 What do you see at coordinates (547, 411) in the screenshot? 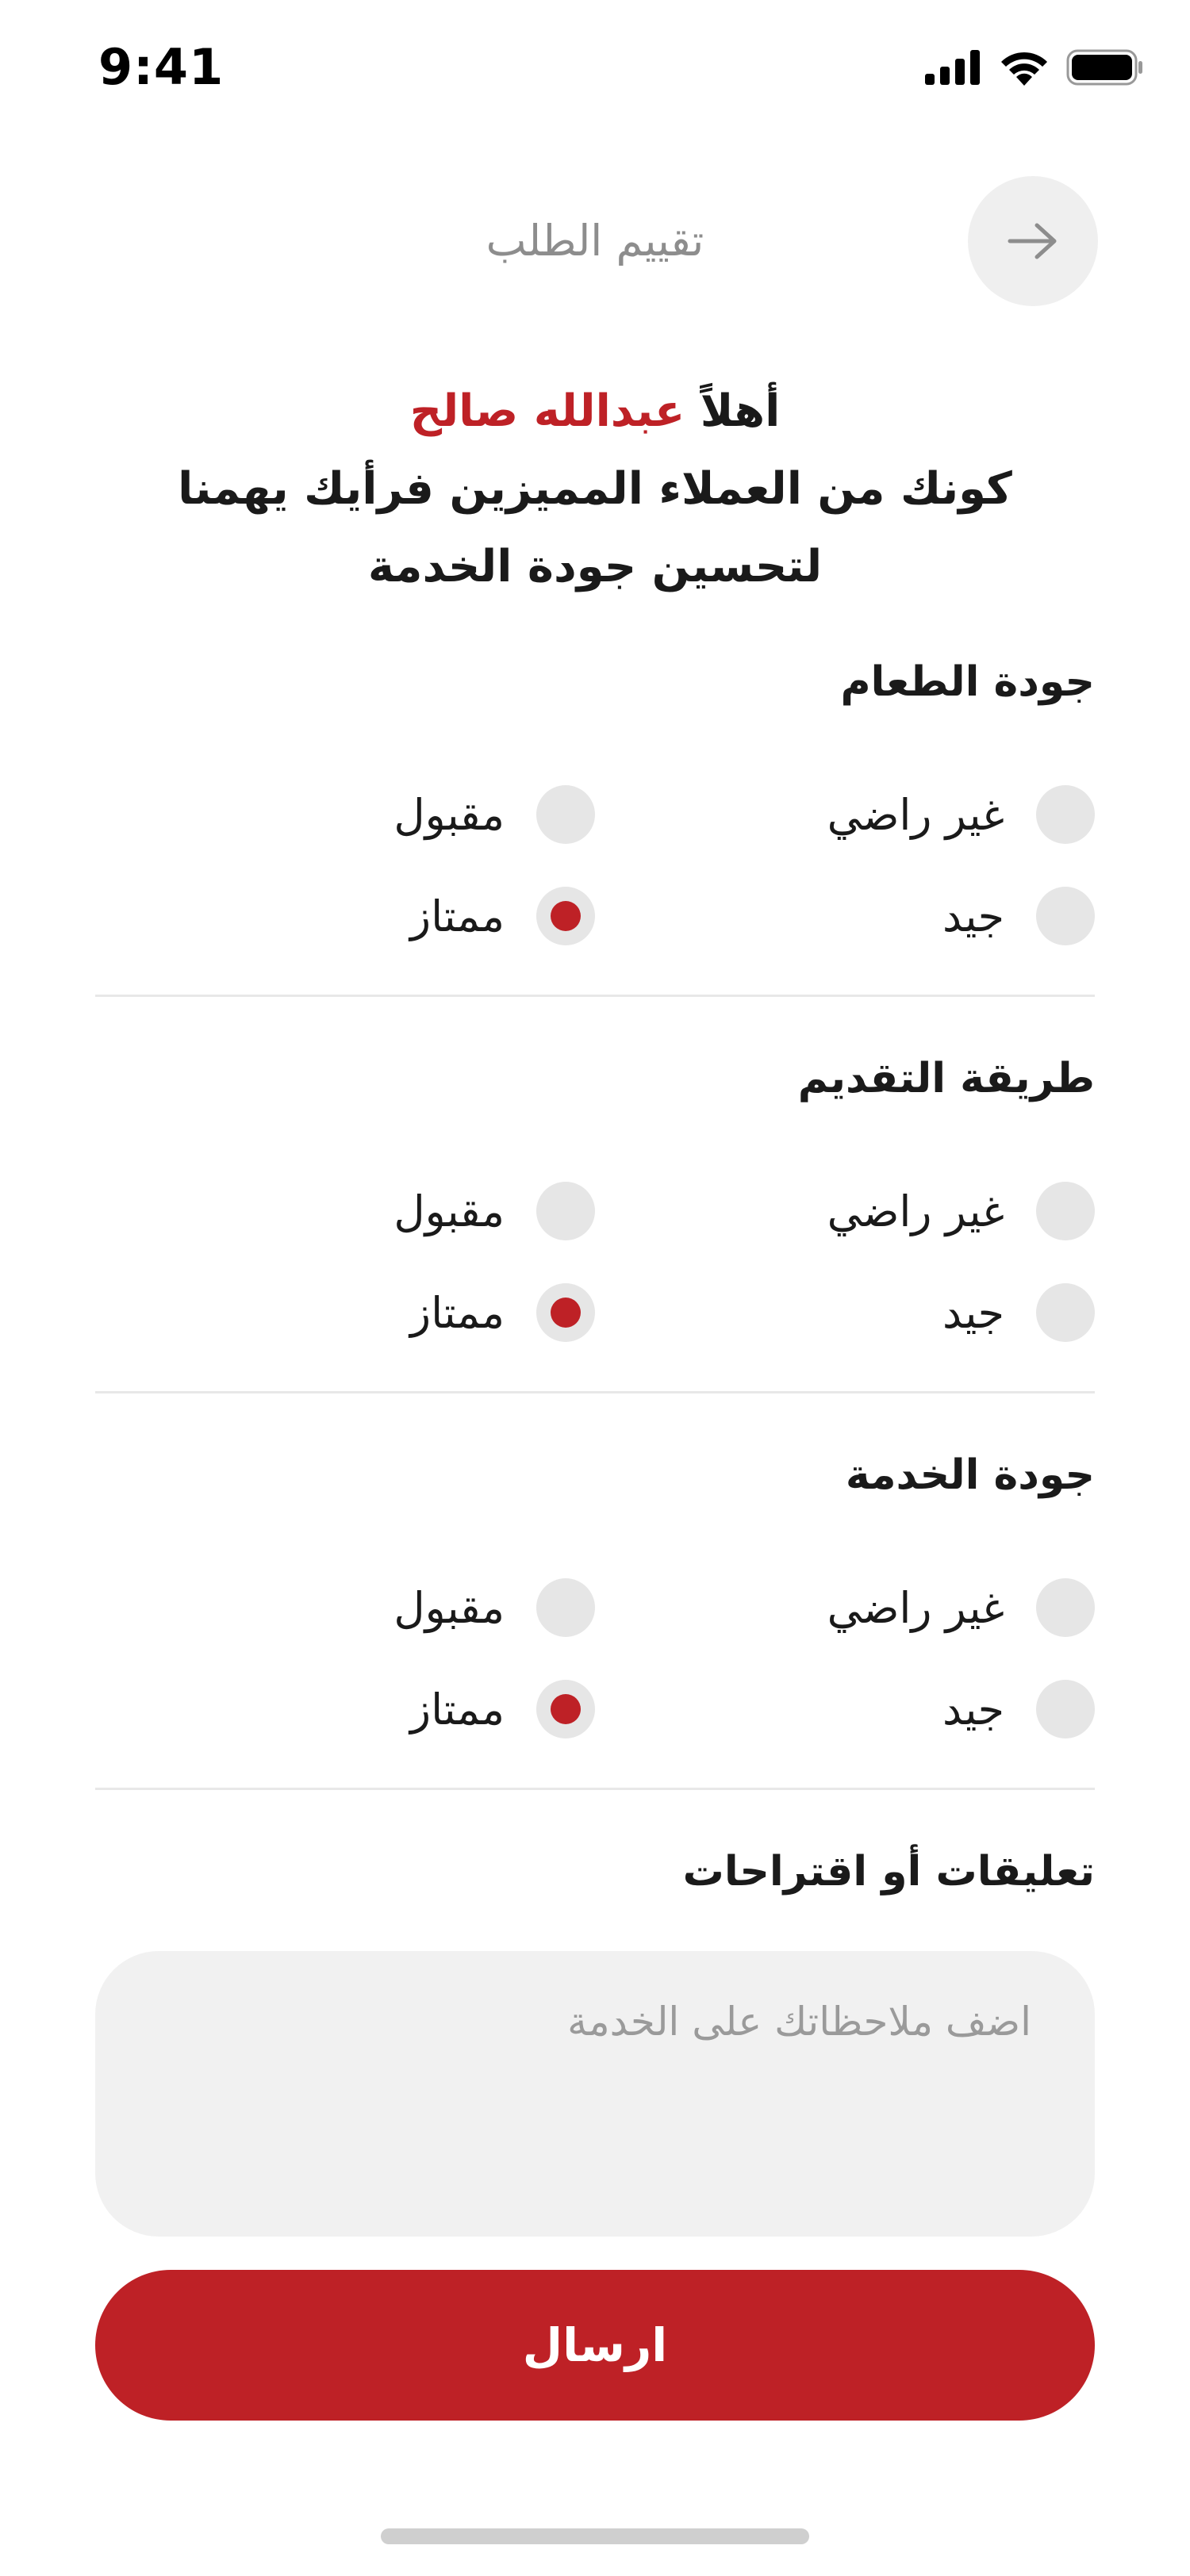
I see `customer-name: عبدالله صالح` at bounding box center [547, 411].